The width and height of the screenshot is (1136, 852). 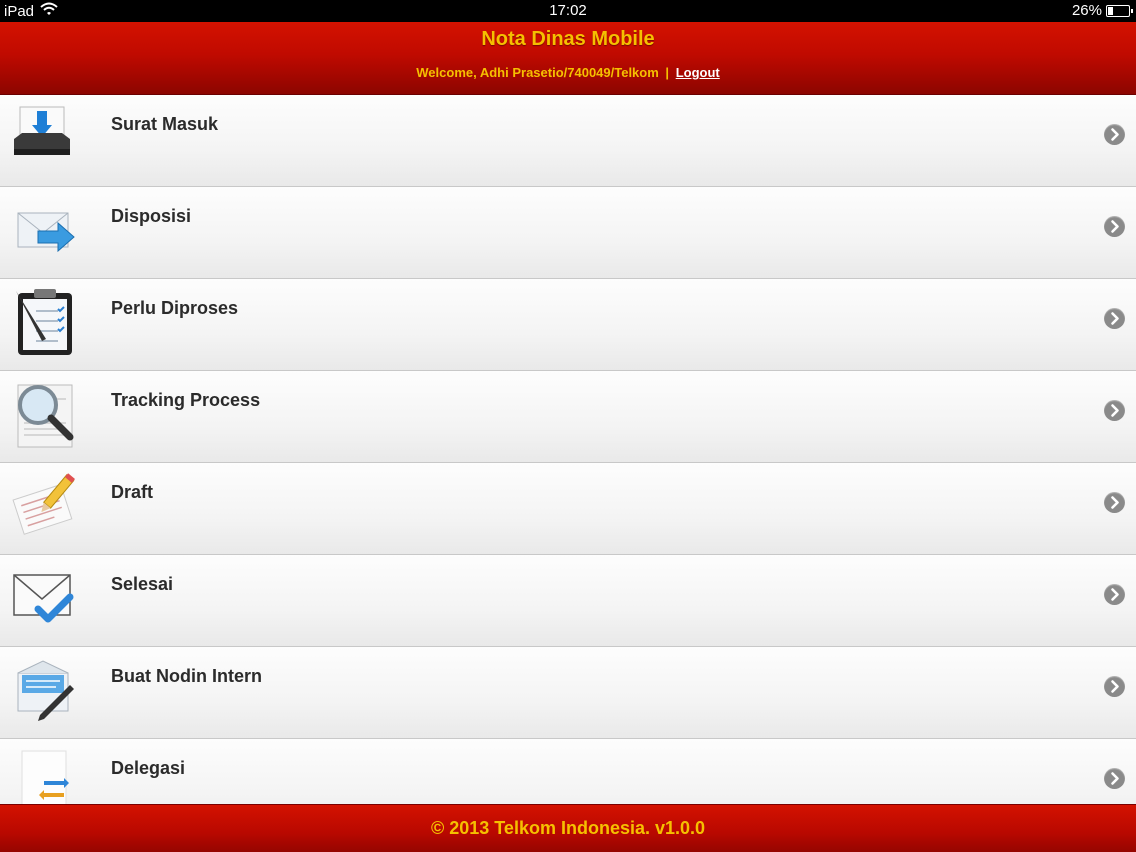 What do you see at coordinates (186, 676) in the screenshot?
I see `menu-item-label: Buat Nodin Intern` at bounding box center [186, 676].